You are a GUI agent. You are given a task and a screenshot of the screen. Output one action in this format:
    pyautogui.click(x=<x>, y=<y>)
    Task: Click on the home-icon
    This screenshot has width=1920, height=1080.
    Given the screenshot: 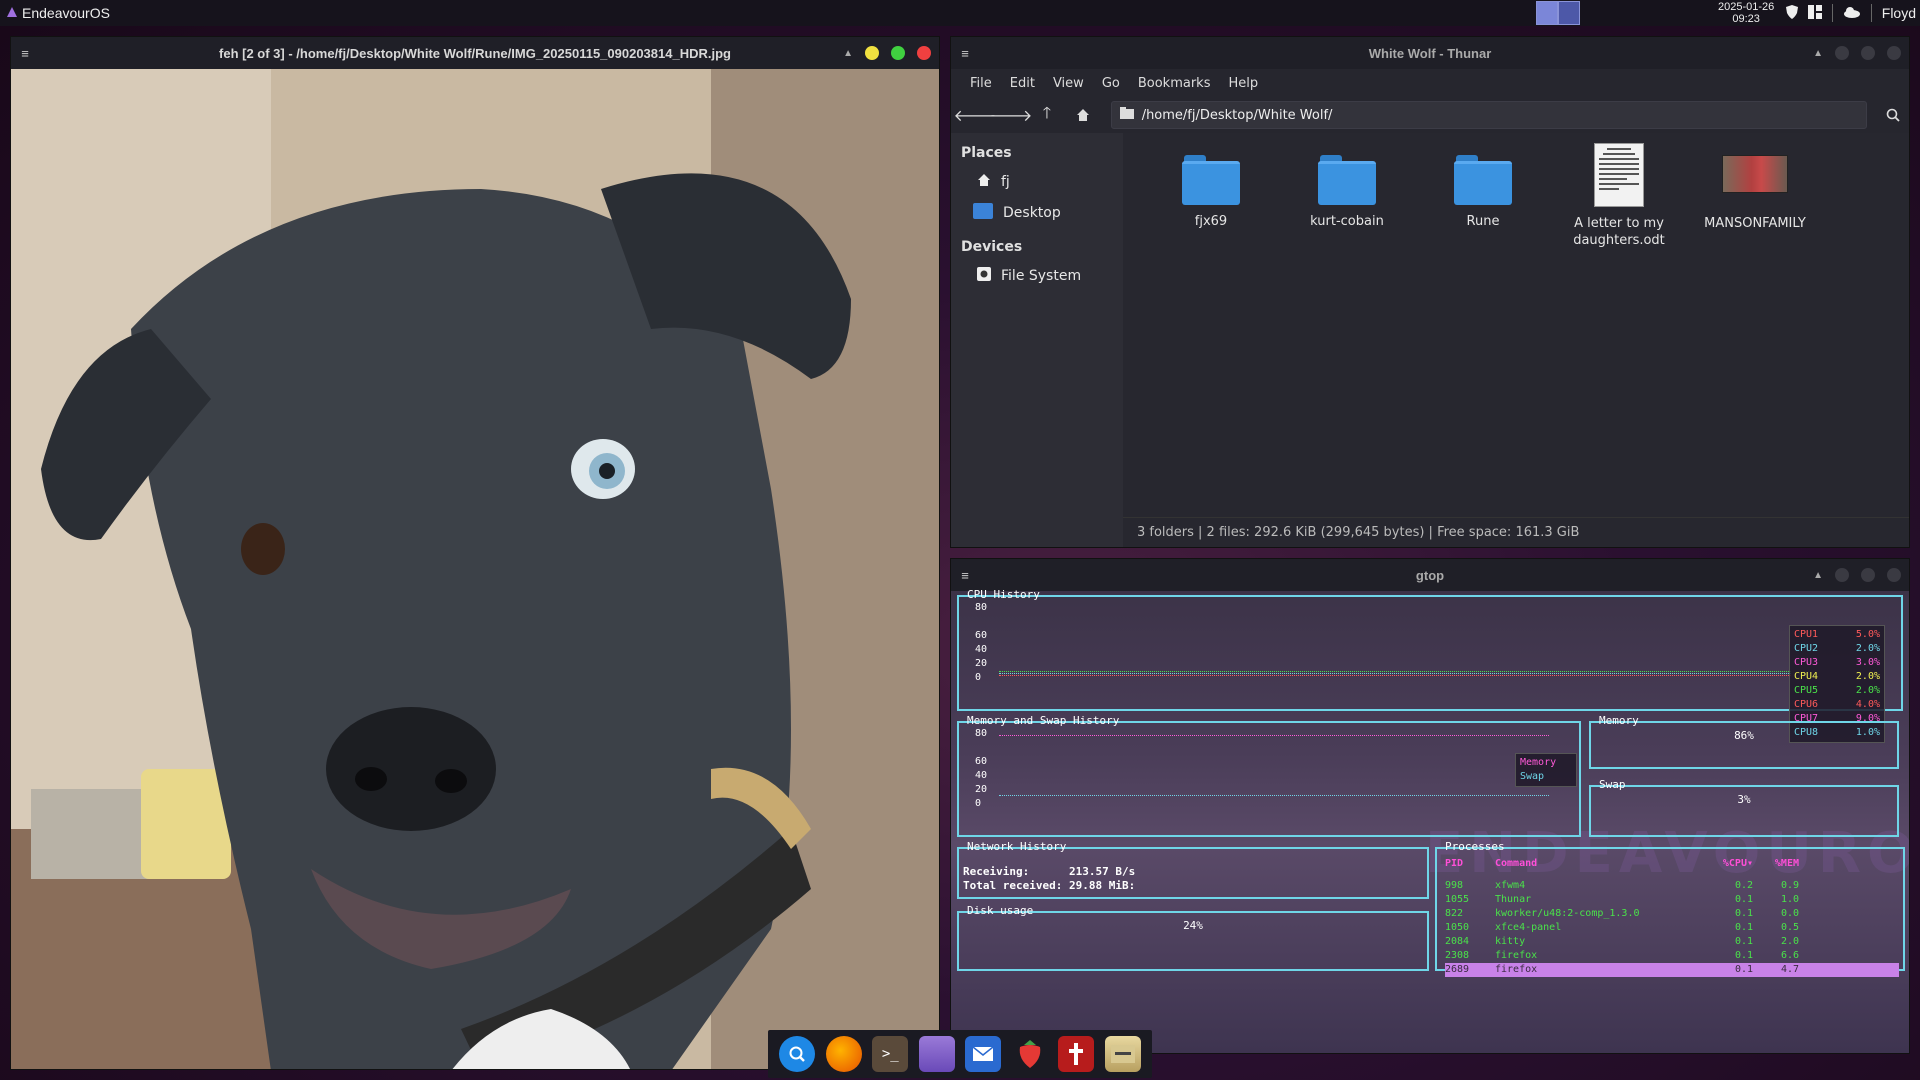 What is the action you would take?
    pyautogui.click(x=1083, y=115)
    